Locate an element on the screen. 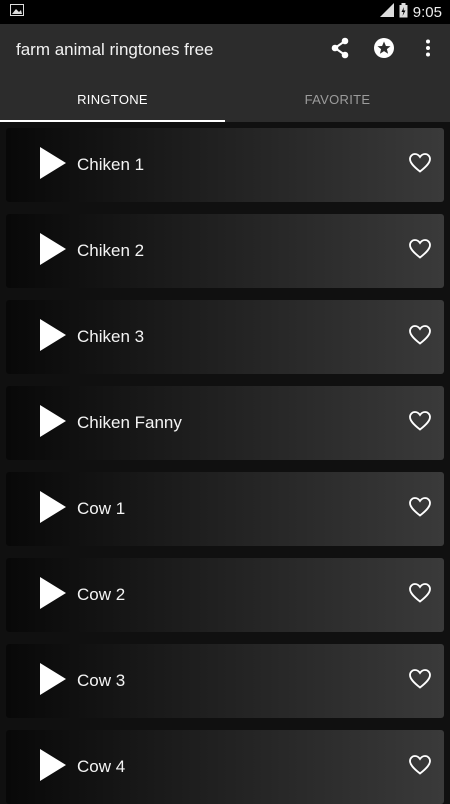  tab-ringtone: RINGTONE is located at coordinates (112, 99).